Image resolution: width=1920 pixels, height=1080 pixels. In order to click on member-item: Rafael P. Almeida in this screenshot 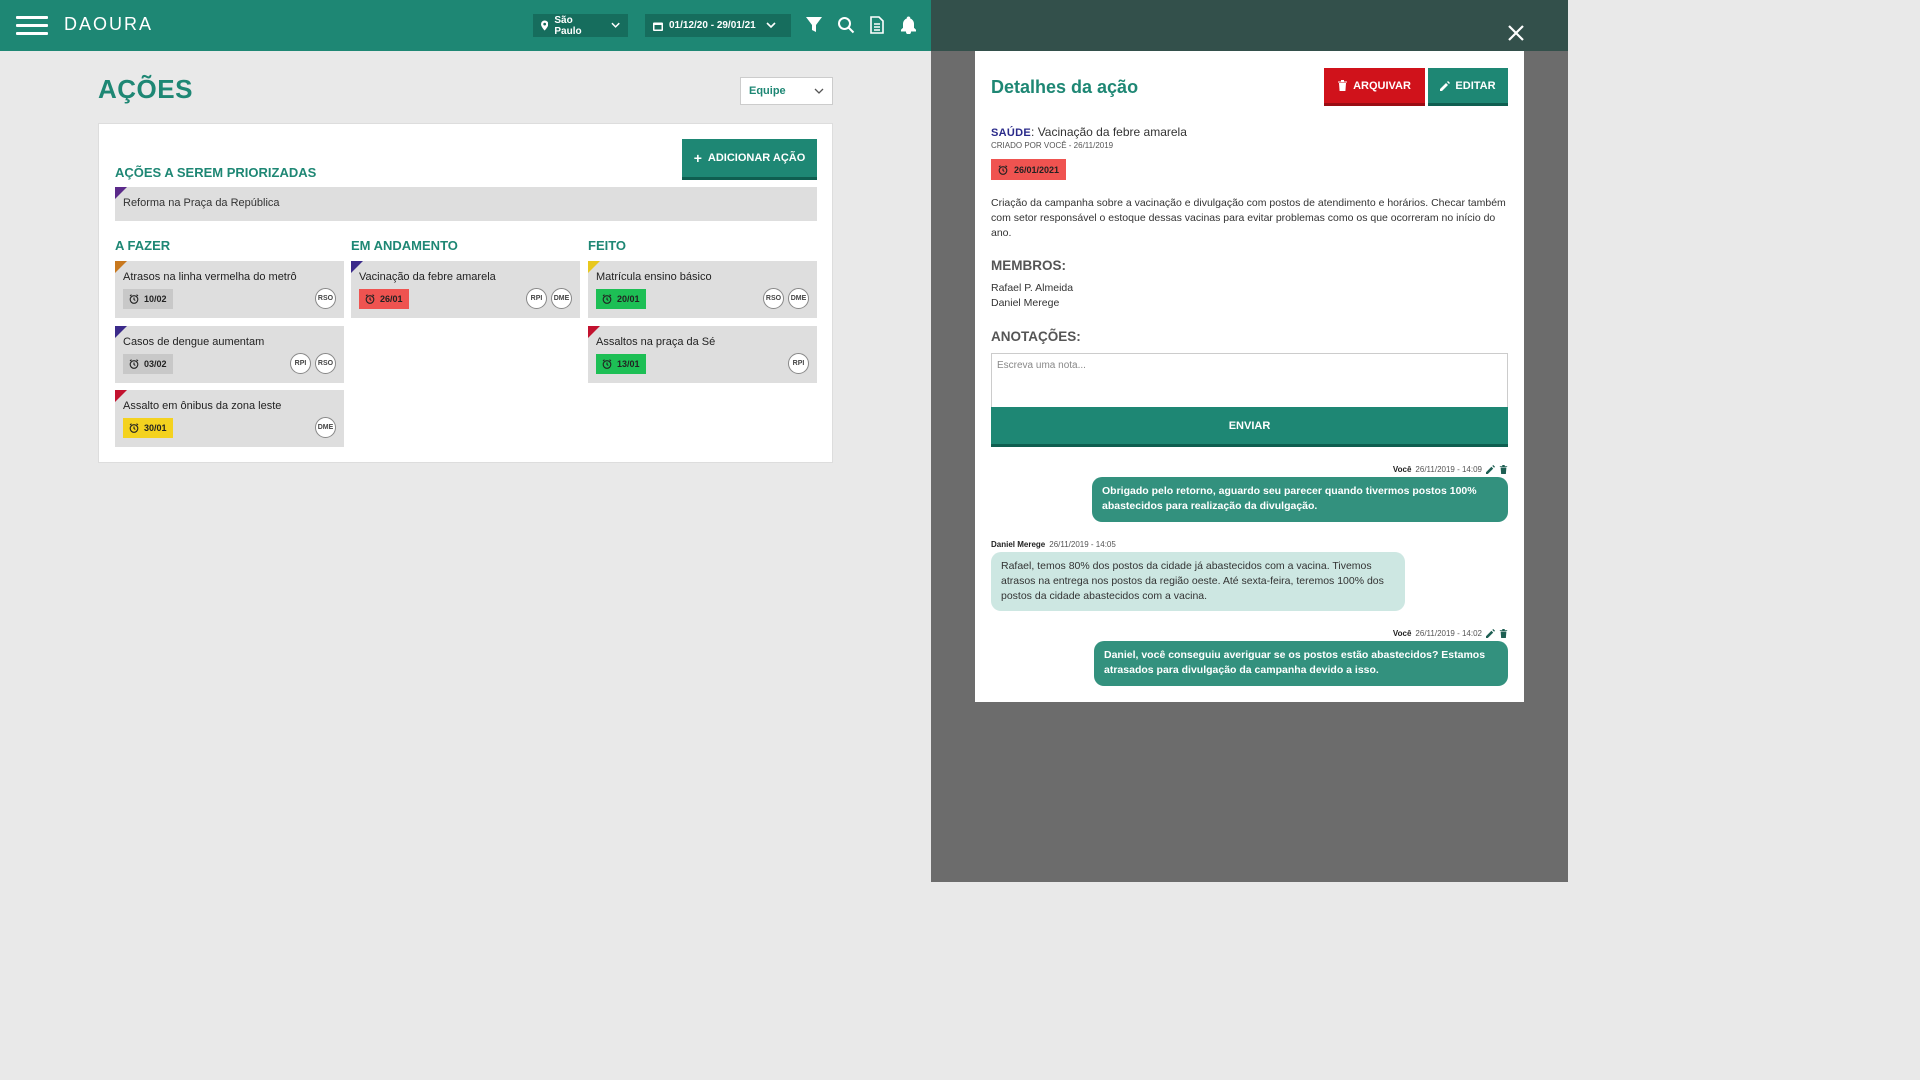, I will do `click(1032, 288)`.